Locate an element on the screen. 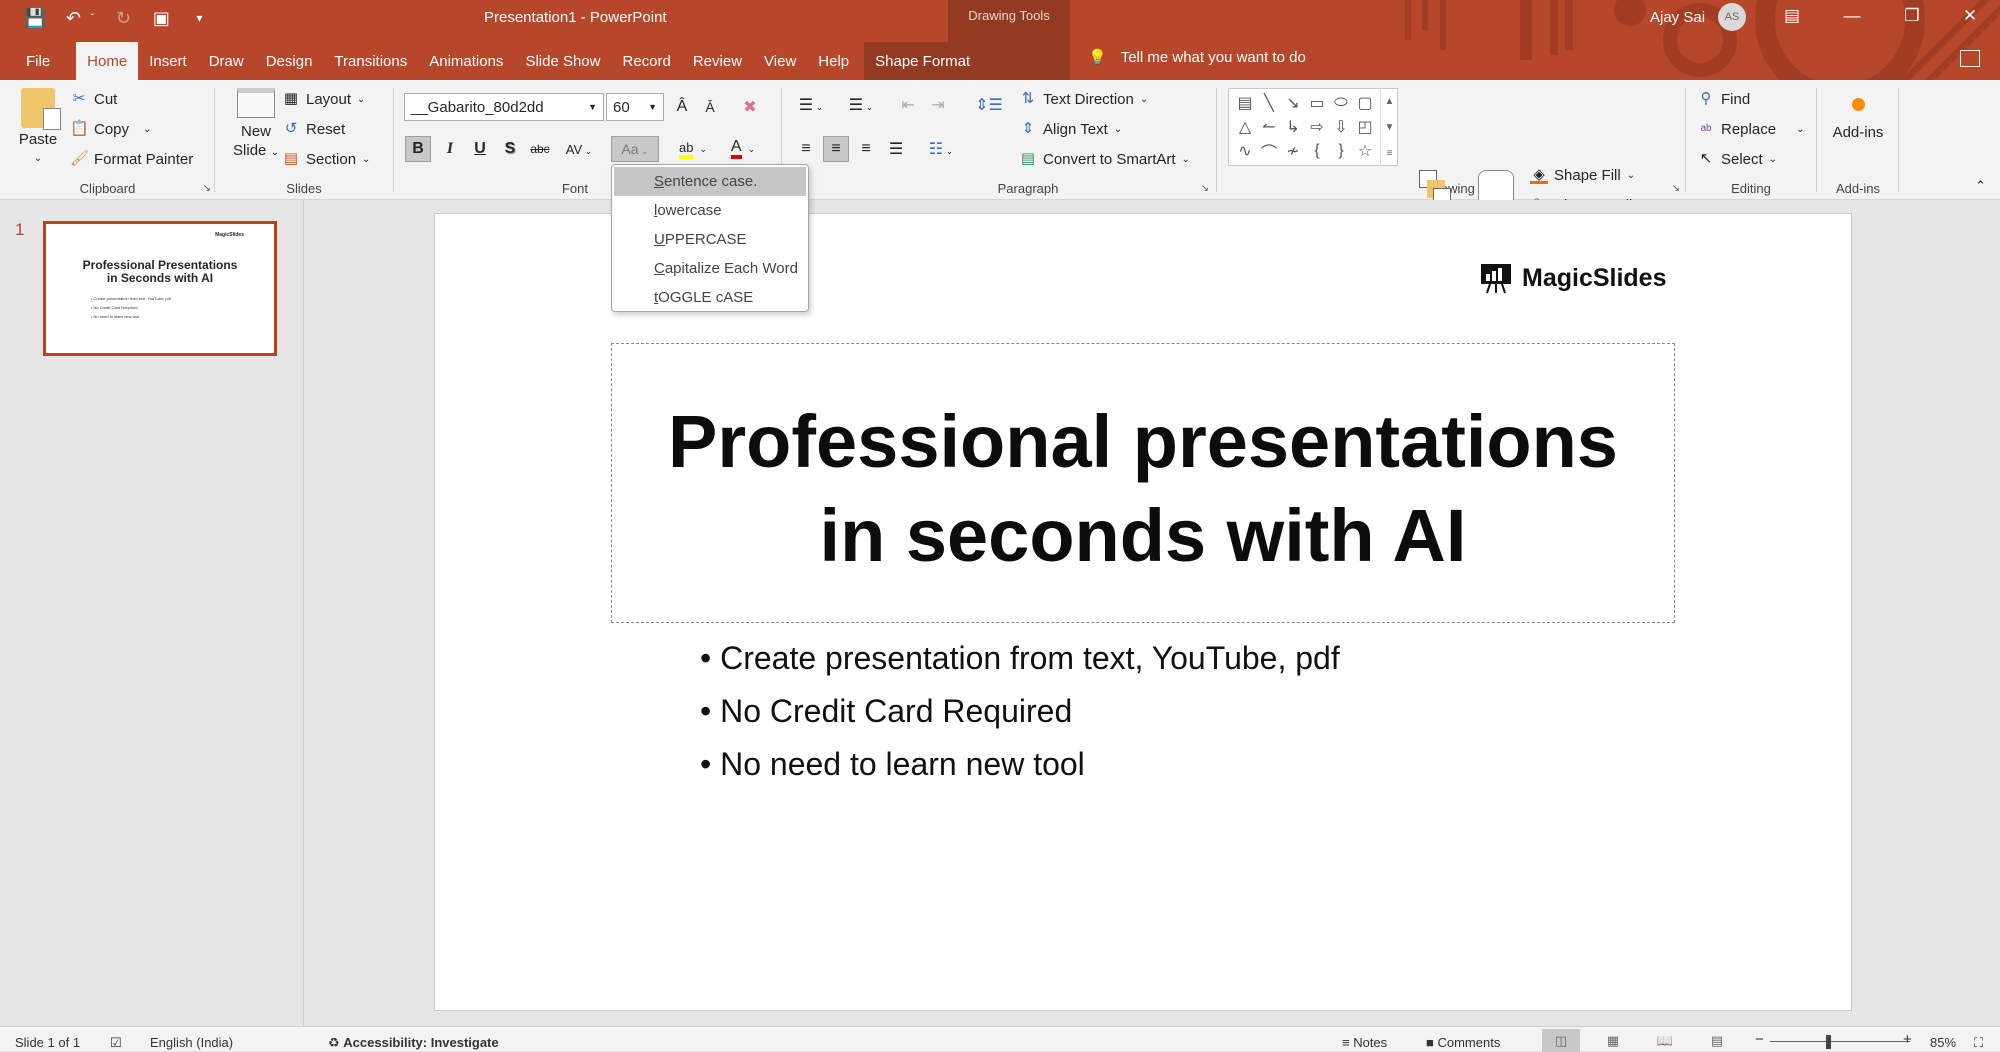 The width and height of the screenshot is (2000, 1052). zoom-slider is located at coordinates (1840, 1041).